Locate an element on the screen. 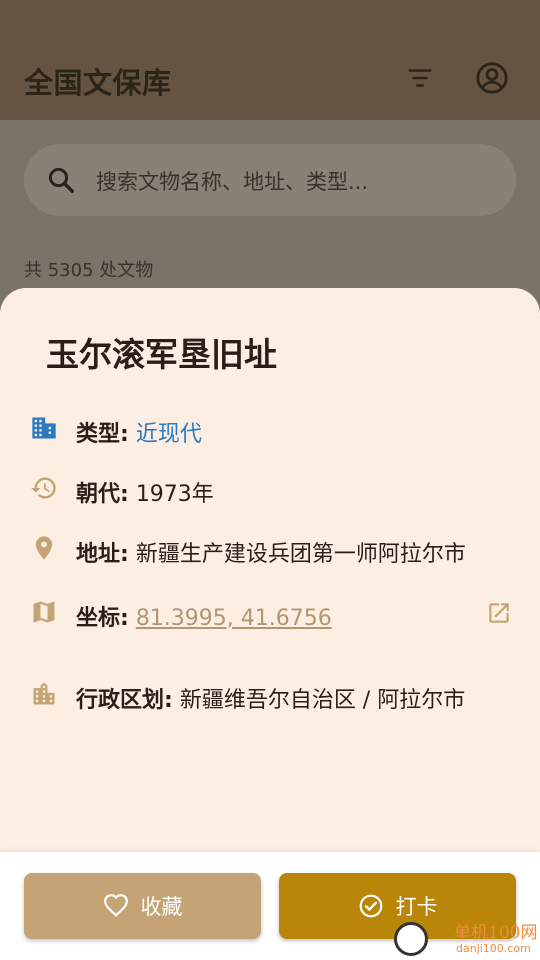 Image resolution: width=540 pixels, height=960 pixels. detail-row-type: 类型: 近现代 is located at coordinates (275, 430).